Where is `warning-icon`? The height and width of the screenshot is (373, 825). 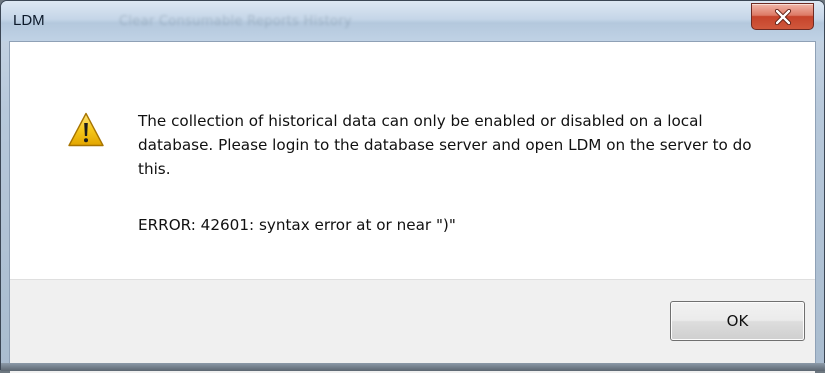 warning-icon is located at coordinates (86, 129).